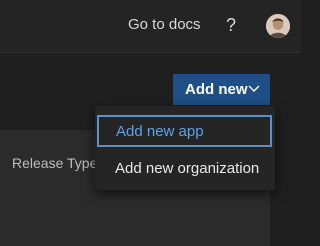 The image size is (320, 246). I want to click on chevron-down-icon, so click(254, 88).